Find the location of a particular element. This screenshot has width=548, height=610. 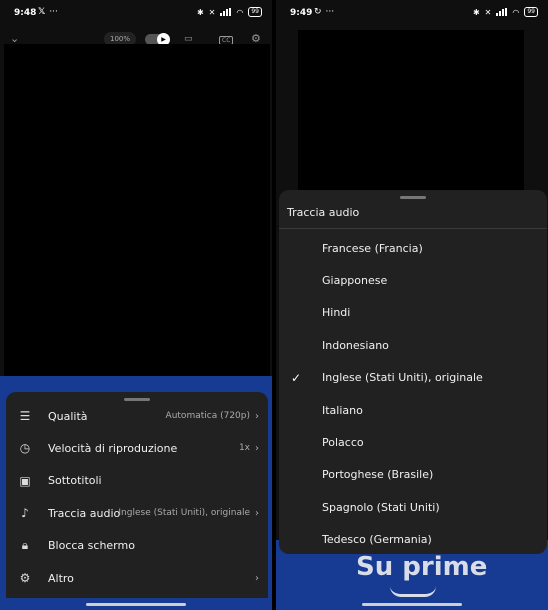

audio-option-label: Inglese (Stati Uniti), originale is located at coordinates (402, 378).